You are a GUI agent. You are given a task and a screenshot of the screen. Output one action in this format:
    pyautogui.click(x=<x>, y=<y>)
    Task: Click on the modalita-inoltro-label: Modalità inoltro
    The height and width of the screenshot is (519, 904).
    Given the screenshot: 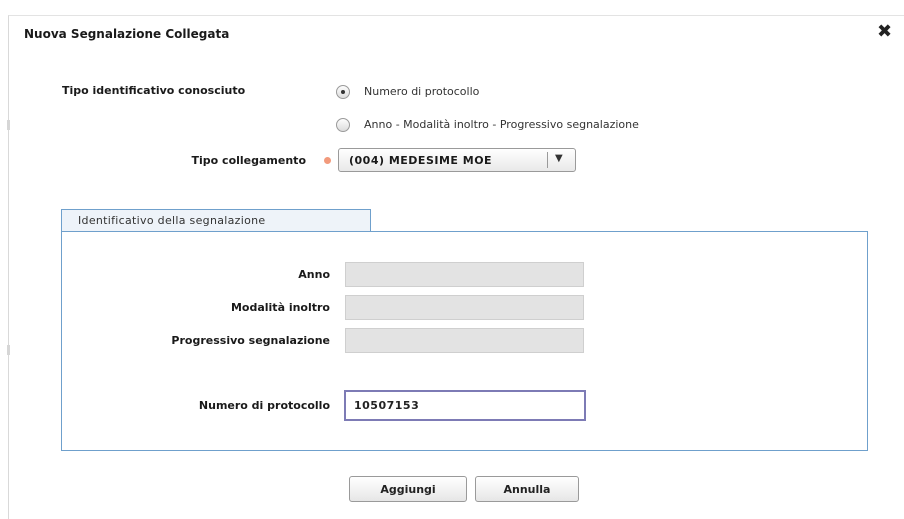 What is the action you would take?
    pyautogui.click(x=280, y=307)
    